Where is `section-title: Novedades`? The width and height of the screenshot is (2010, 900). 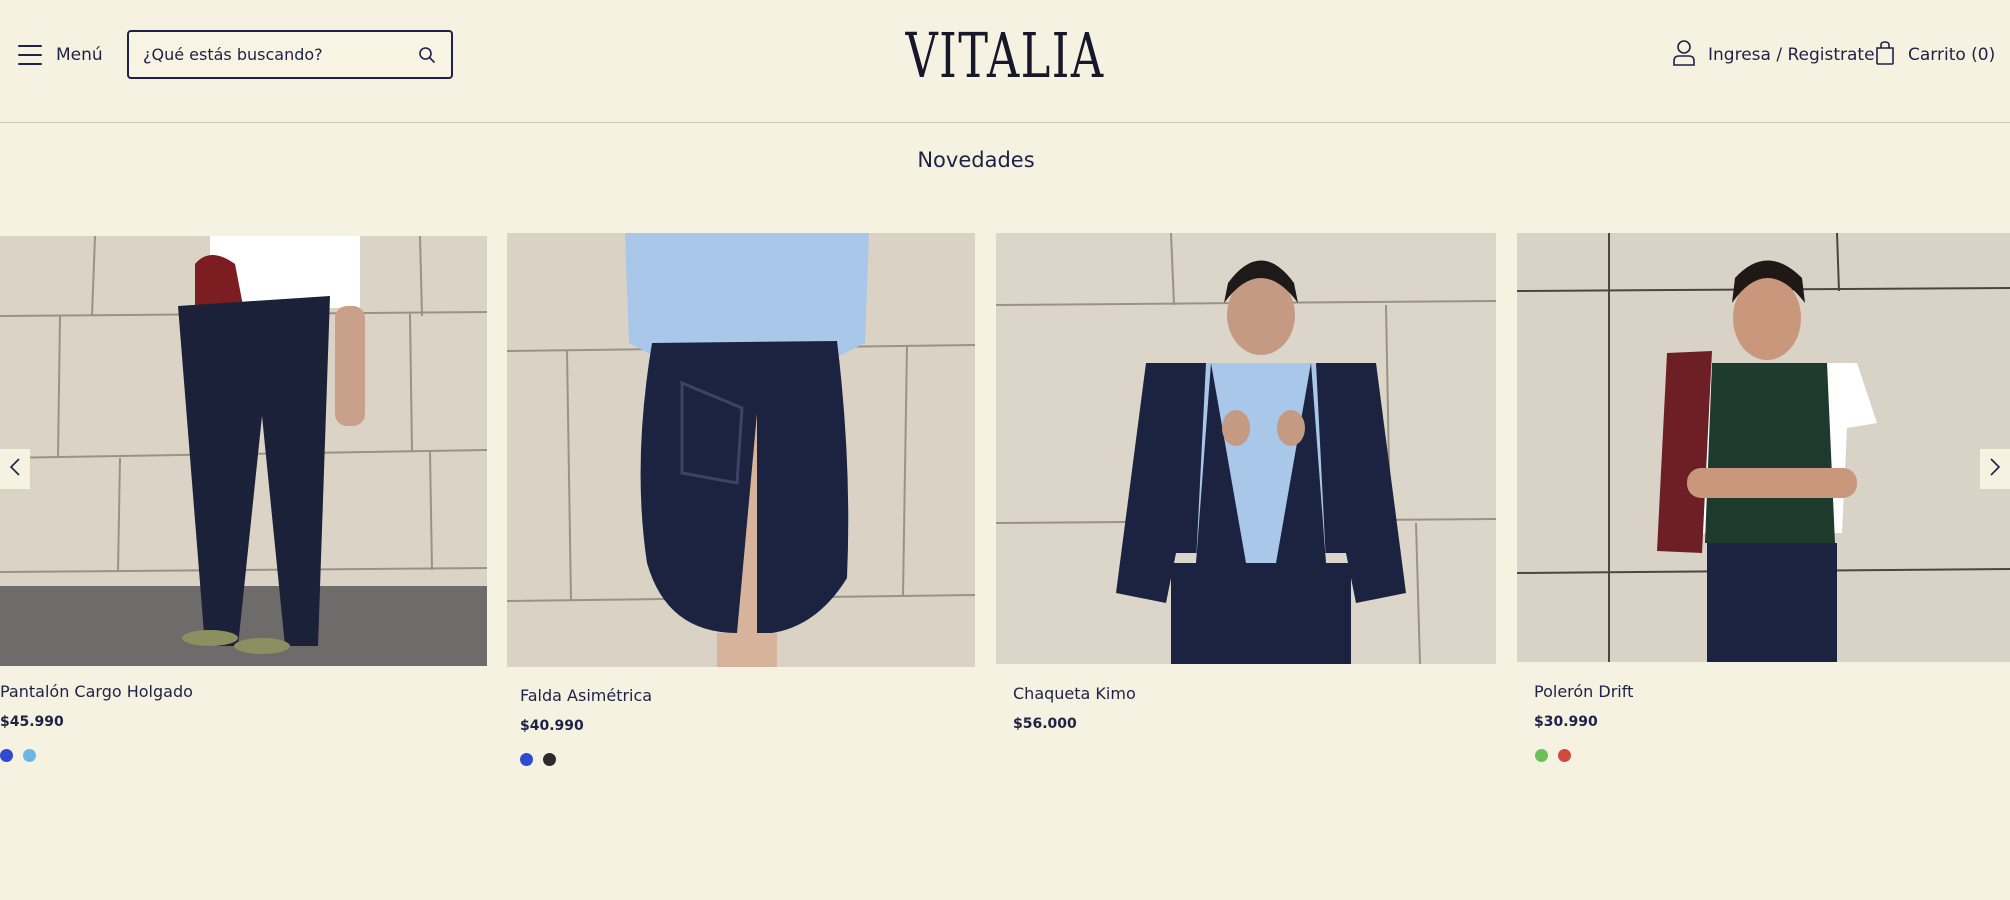
section-title: Novedades is located at coordinates (976, 160).